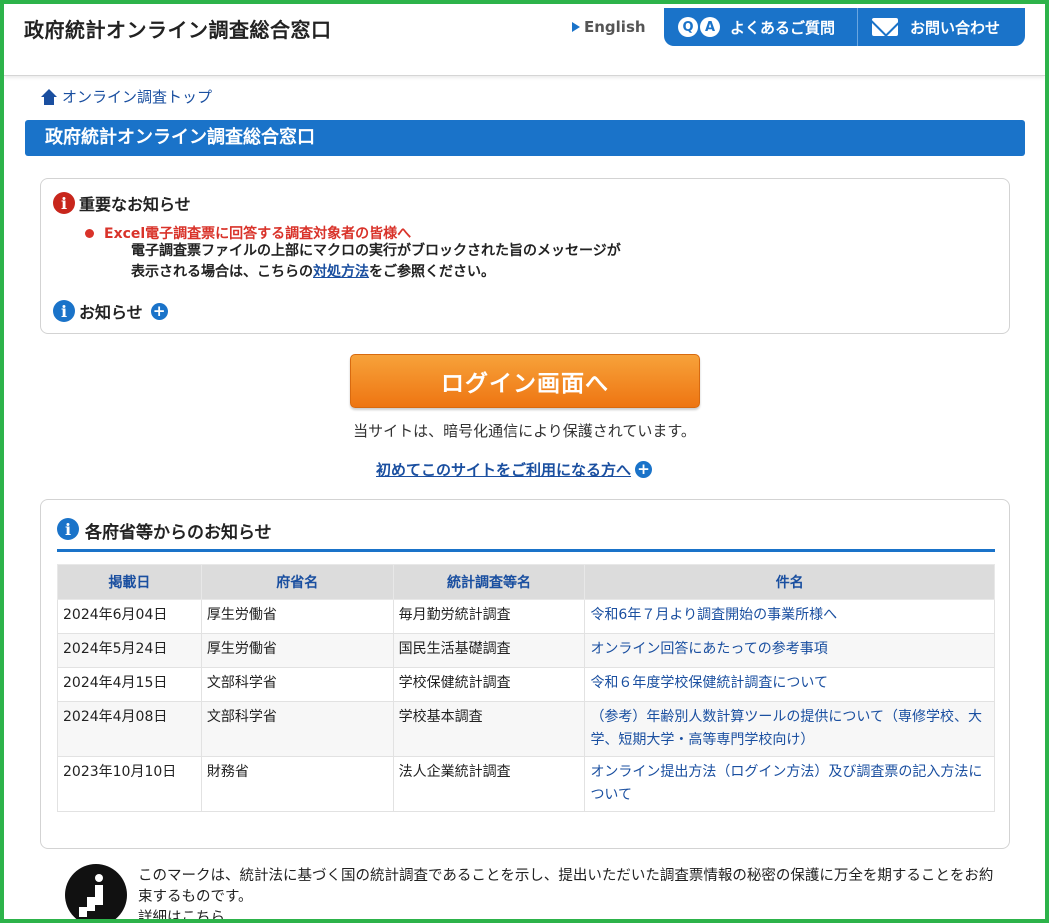 This screenshot has height=923, width=1049. I want to click on important-notice-heading: i 重要なお知らせ, so click(122, 203).